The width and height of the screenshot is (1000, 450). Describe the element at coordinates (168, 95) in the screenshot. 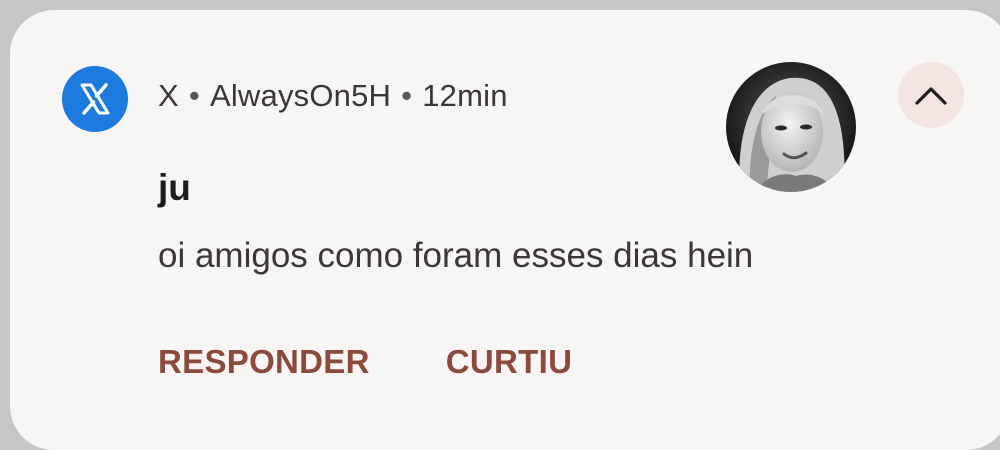

I see `app-name: X` at that location.